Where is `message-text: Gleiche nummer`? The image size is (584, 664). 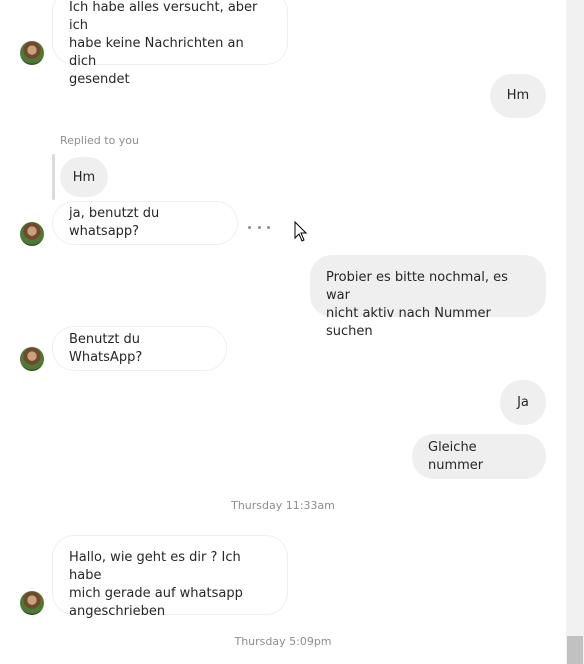
message-text: Gleiche nummer is located at coordinates (456, 456).